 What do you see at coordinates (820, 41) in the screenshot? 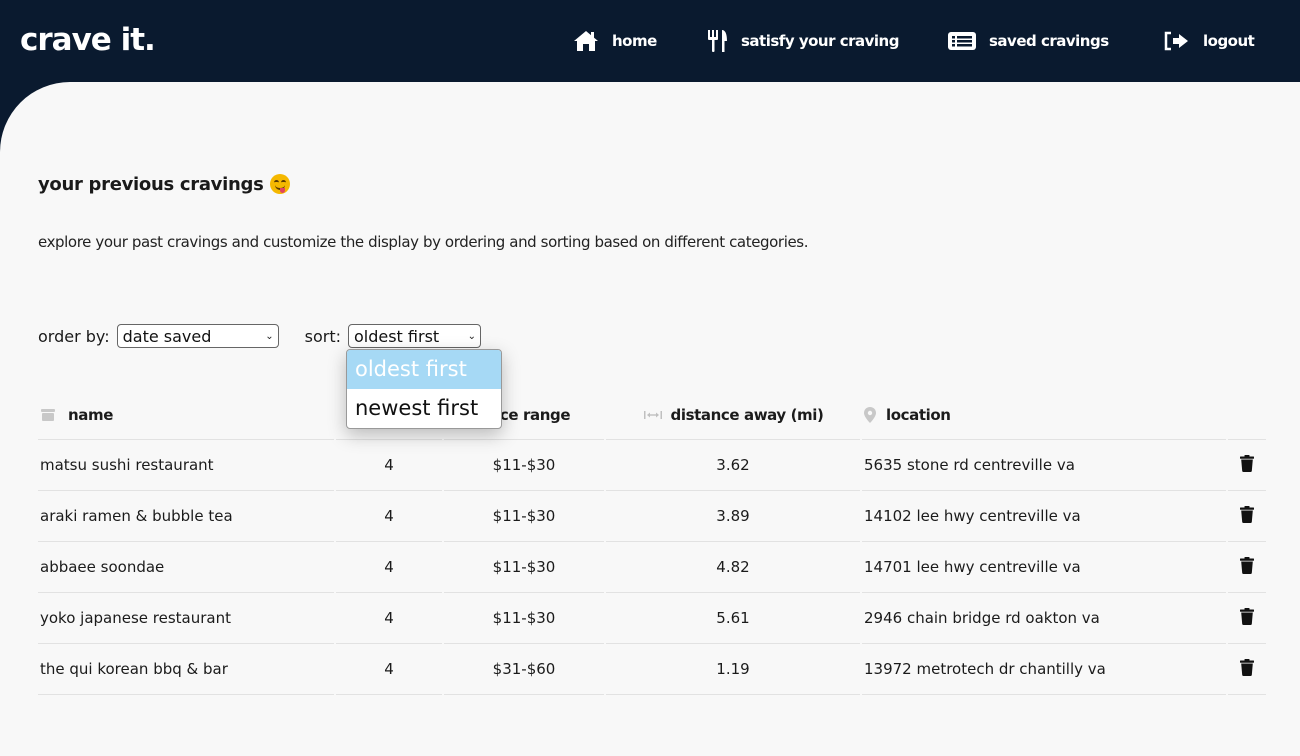
I see `nav-satisfy-label: satisfy your craving` at bounding box center [820, 41].